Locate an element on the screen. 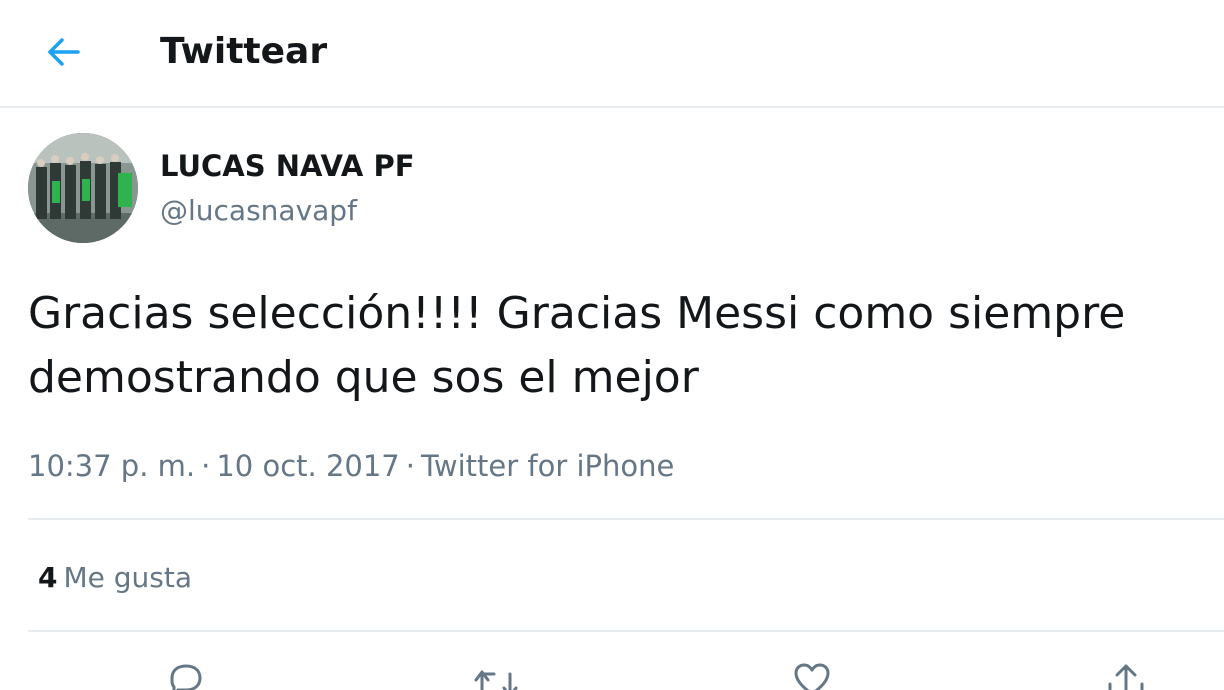 The image size is (1224, 690). tweet-source: Twitter for iPhone is located at coordinates (547, 466).